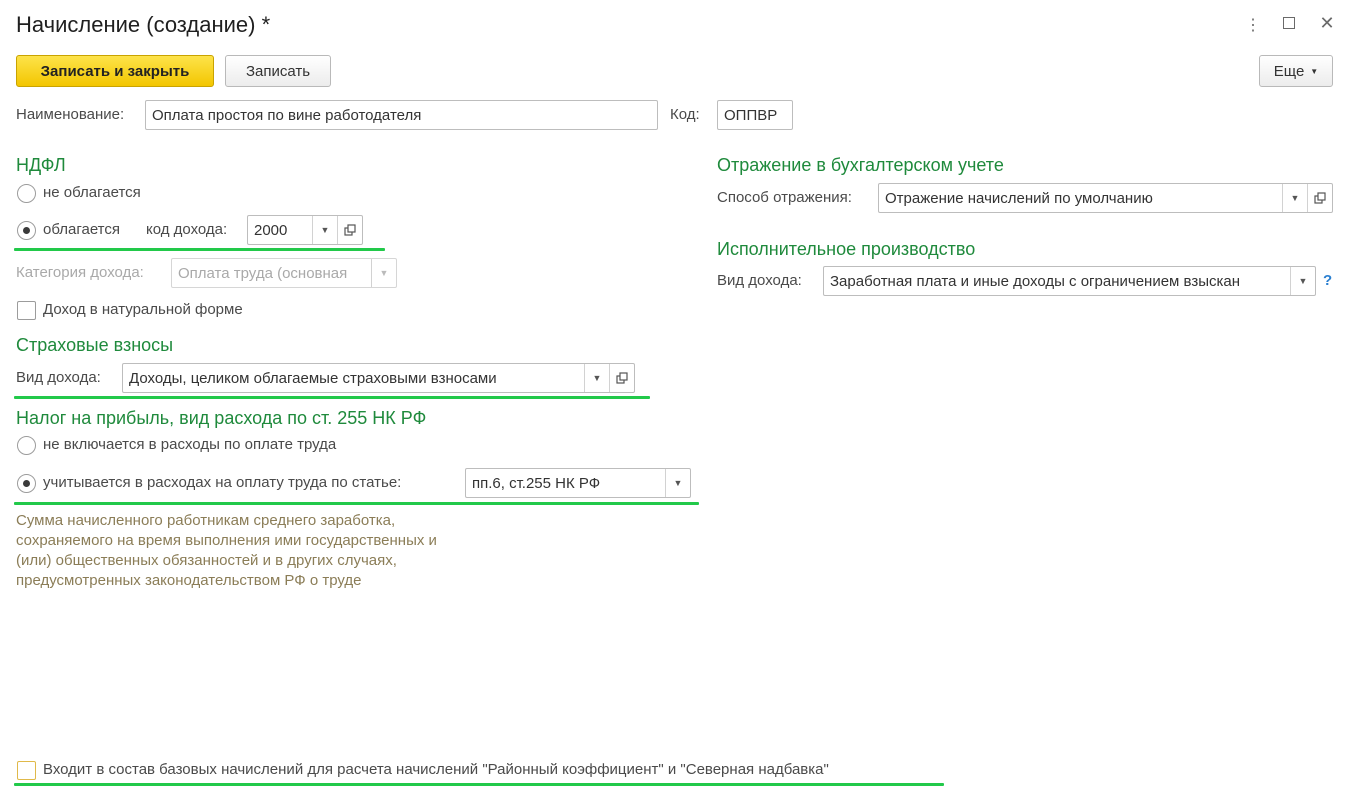 This screenshot has height=793, width=1357. Describe the element at coordinates (1253, 25) in the screenshot. I see `more-actions-icon: ⋮` at that location.